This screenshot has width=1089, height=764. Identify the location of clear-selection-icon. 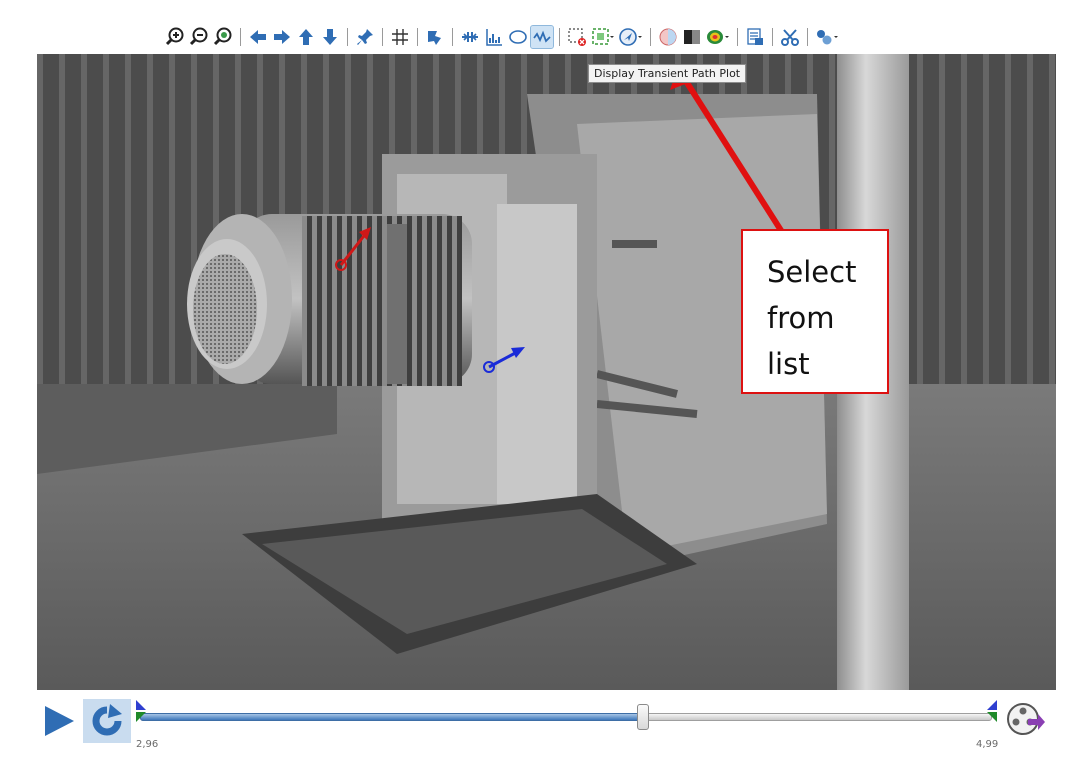
(577, 37).